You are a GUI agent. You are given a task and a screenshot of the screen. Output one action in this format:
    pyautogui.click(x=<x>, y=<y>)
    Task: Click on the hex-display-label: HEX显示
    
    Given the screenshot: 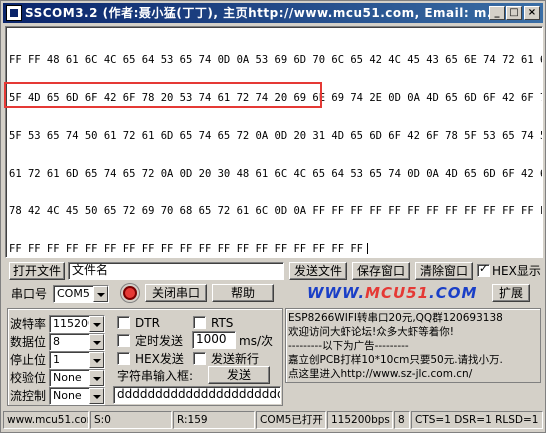 What is the action you would take?
    pyautogui.click(x=516, y=271)
    